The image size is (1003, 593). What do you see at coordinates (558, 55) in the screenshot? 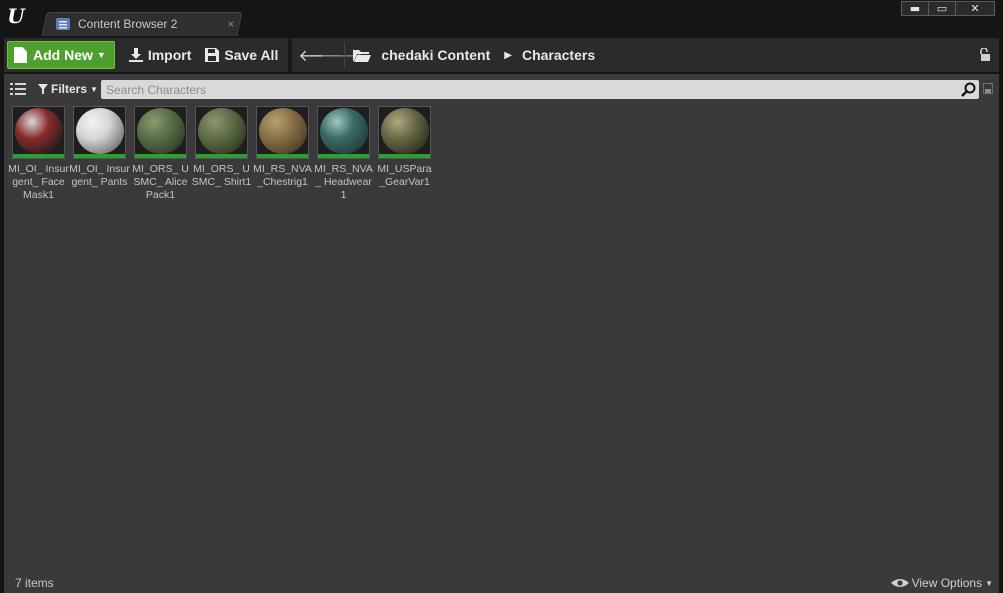
I see `breadcrumb-current: Characters` at bounding box center [558, 55].